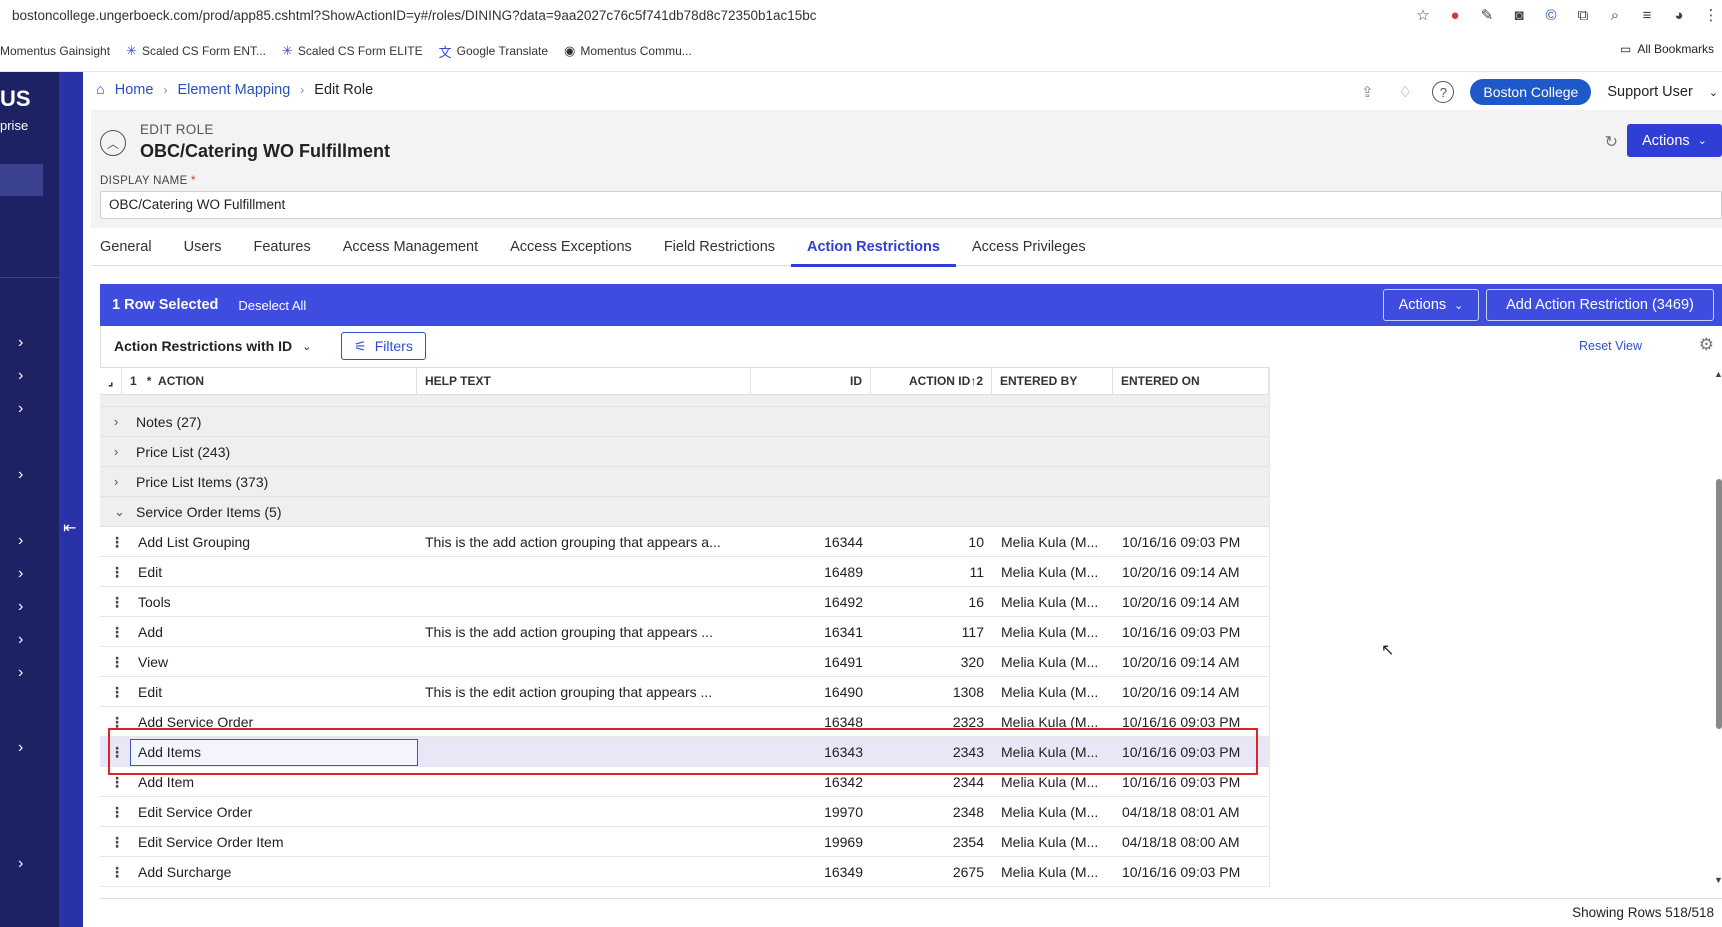  Describe the element at coordinates (571, 247) in the screenshot. I see `tab-access-exceptions: Access Exceptions` at that location.